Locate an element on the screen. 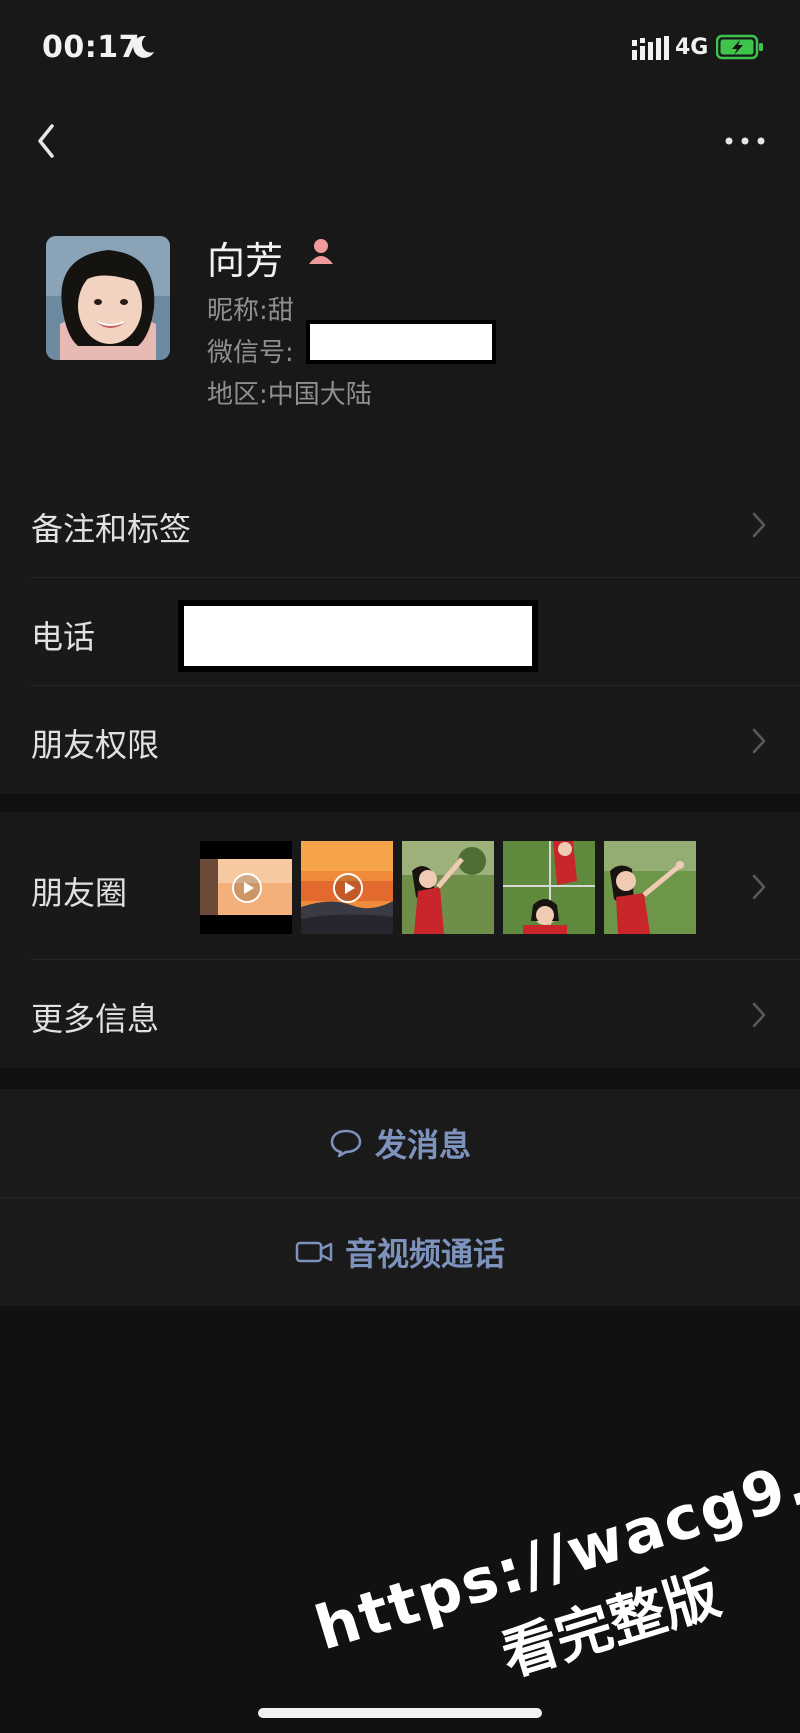  chat-bubble-icon is located at coordinates (346, 1143).